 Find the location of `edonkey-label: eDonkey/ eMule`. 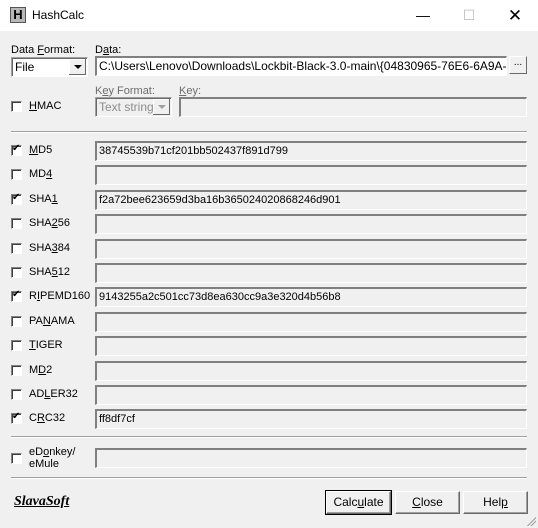

edonkey-label: eDonkey/ eMule is located at coordinates (52, 458).